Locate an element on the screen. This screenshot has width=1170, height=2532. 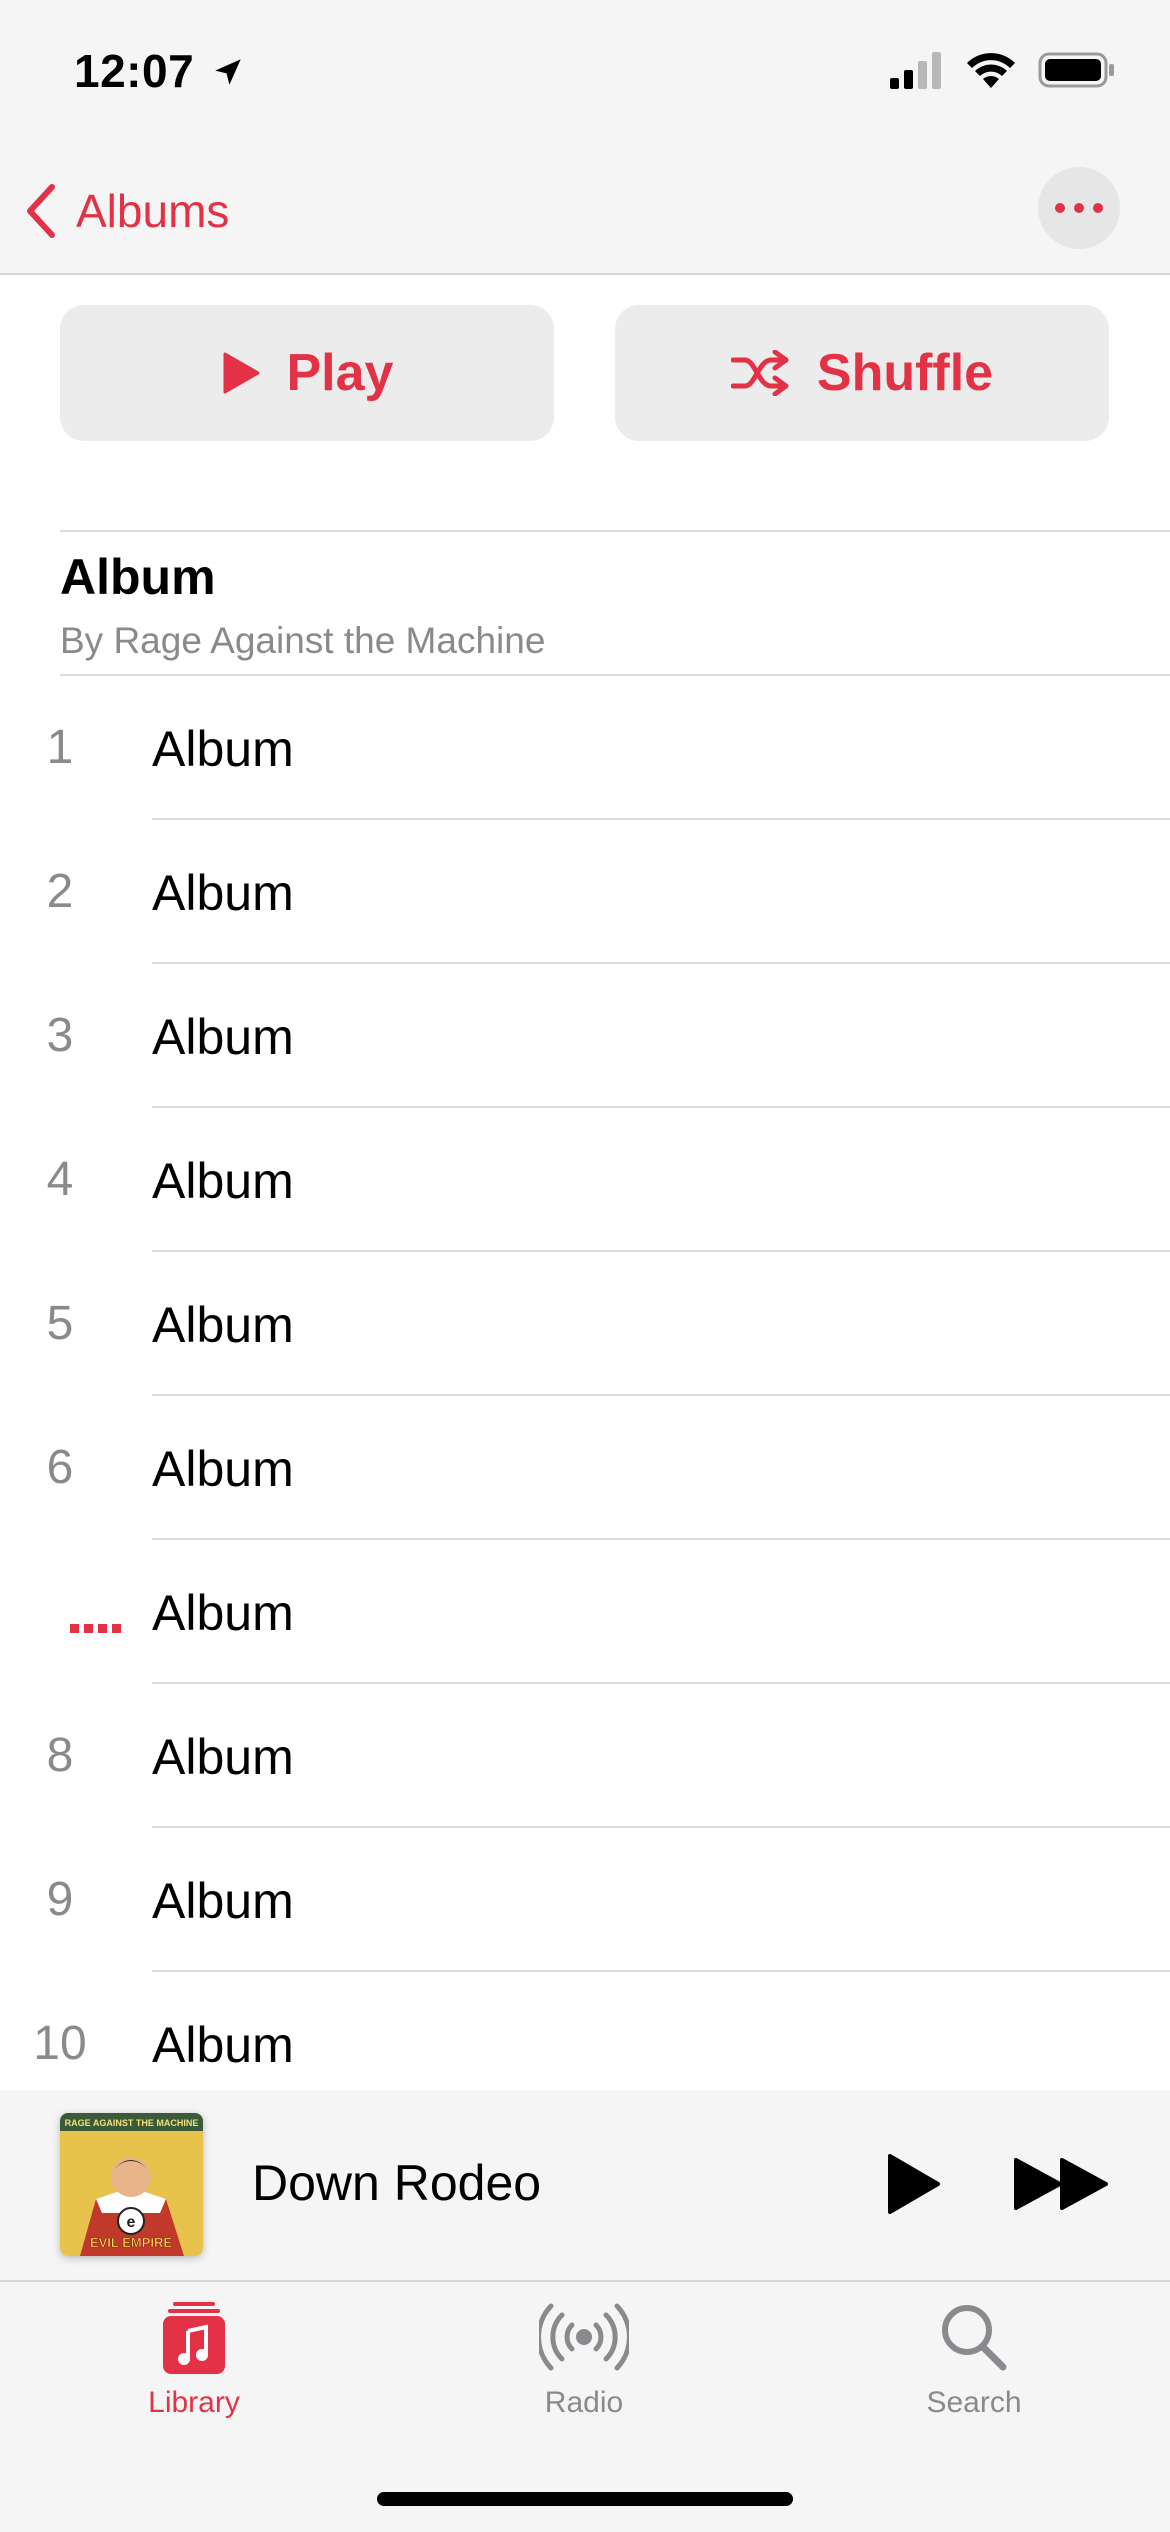
play-button-label: Play is located at coordinates (340, 373).